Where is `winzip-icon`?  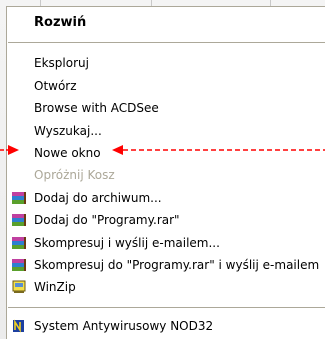
winzip-icon is located at coordinates (19, 286).